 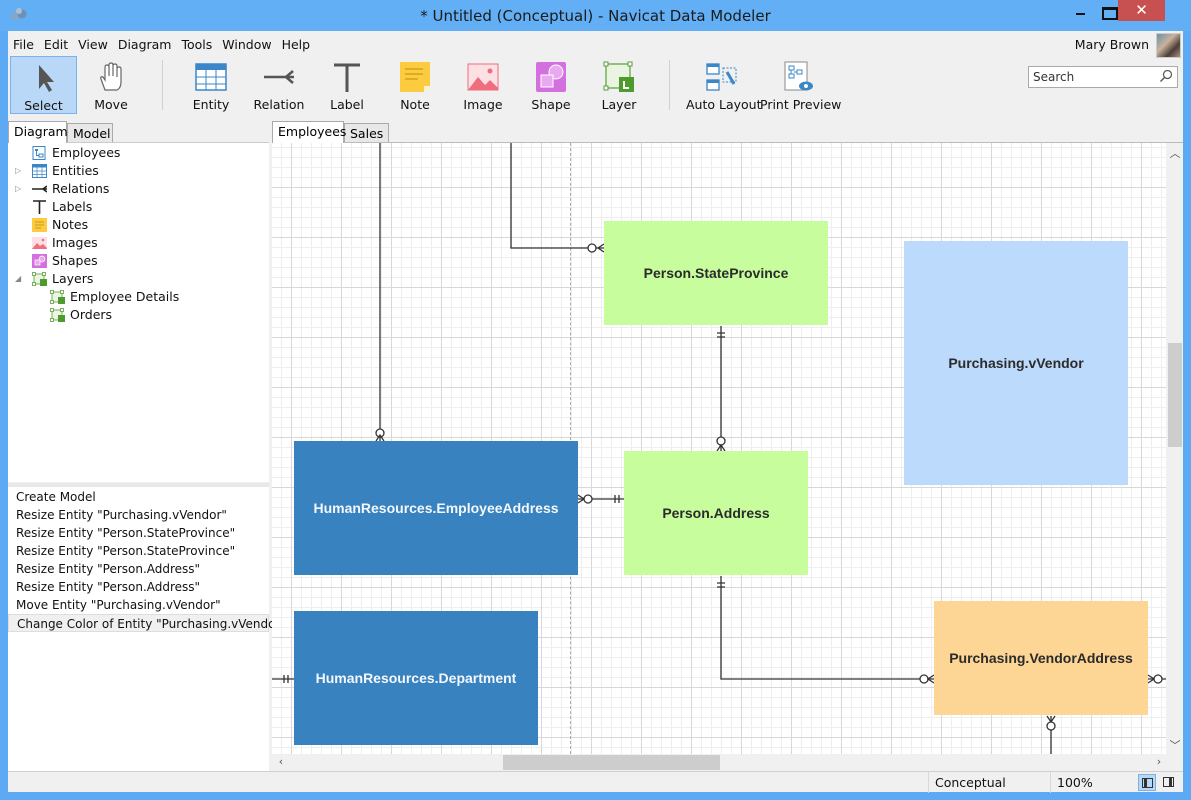 I want to click on relation-tool-button: Relation, so click(x=279, y=85).